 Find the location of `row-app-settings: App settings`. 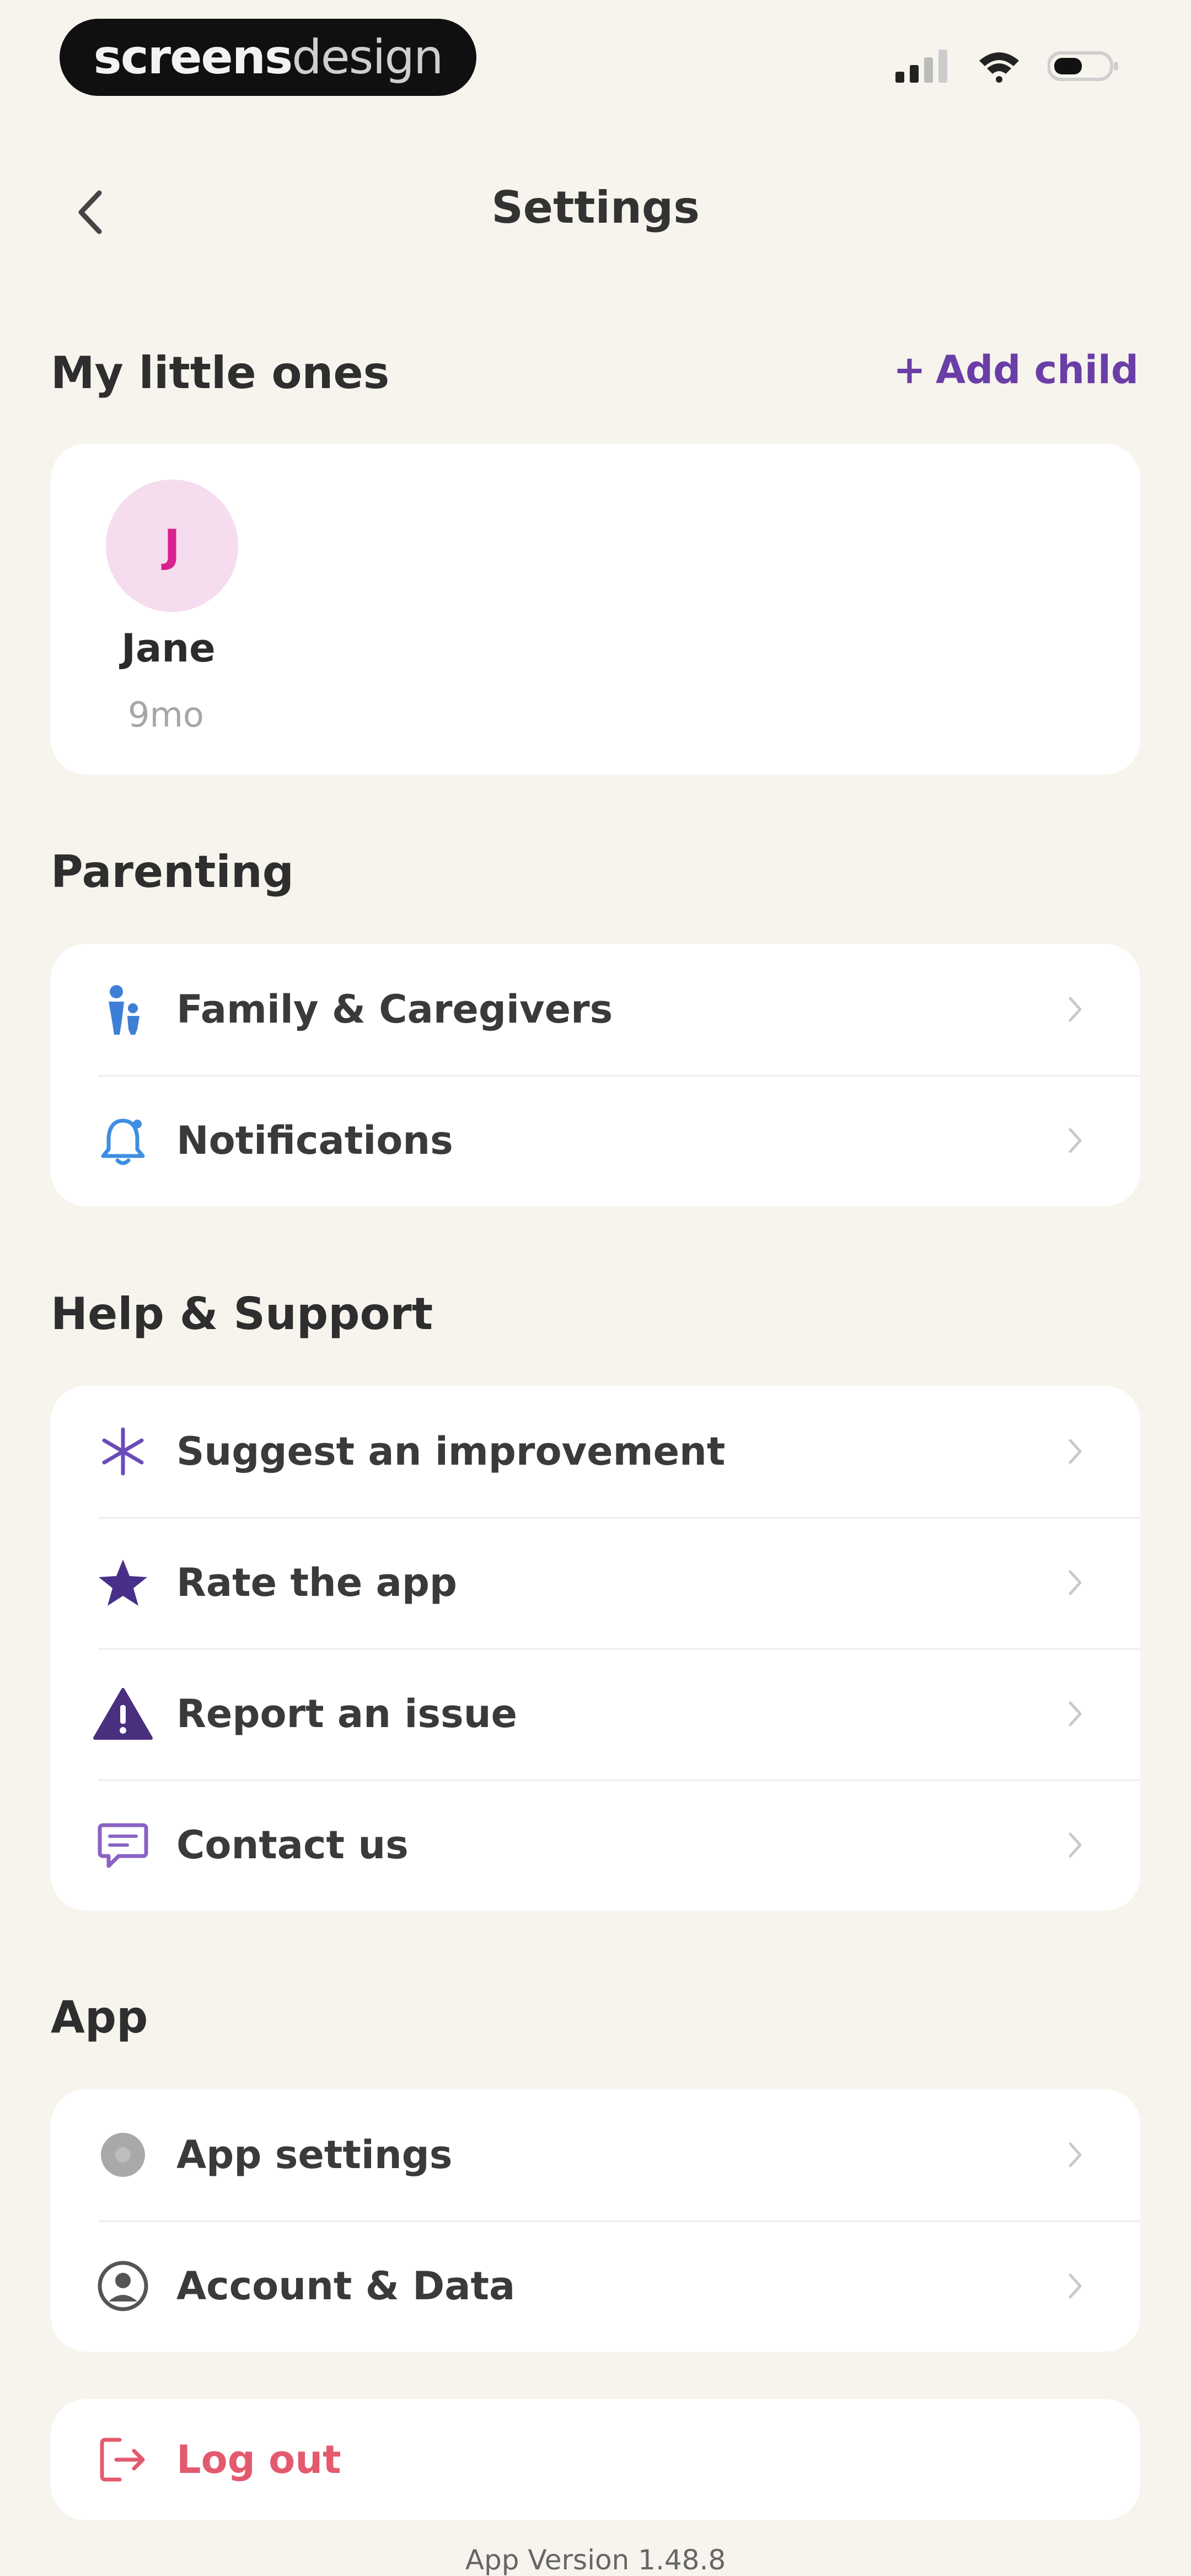

row-app-settings: App settings is located at coordinates (595, 2154).